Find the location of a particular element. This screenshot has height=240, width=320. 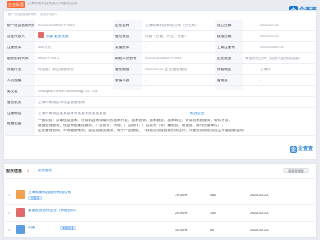

shareholders-title: 股东信息 is located at coordinates (14, 171).